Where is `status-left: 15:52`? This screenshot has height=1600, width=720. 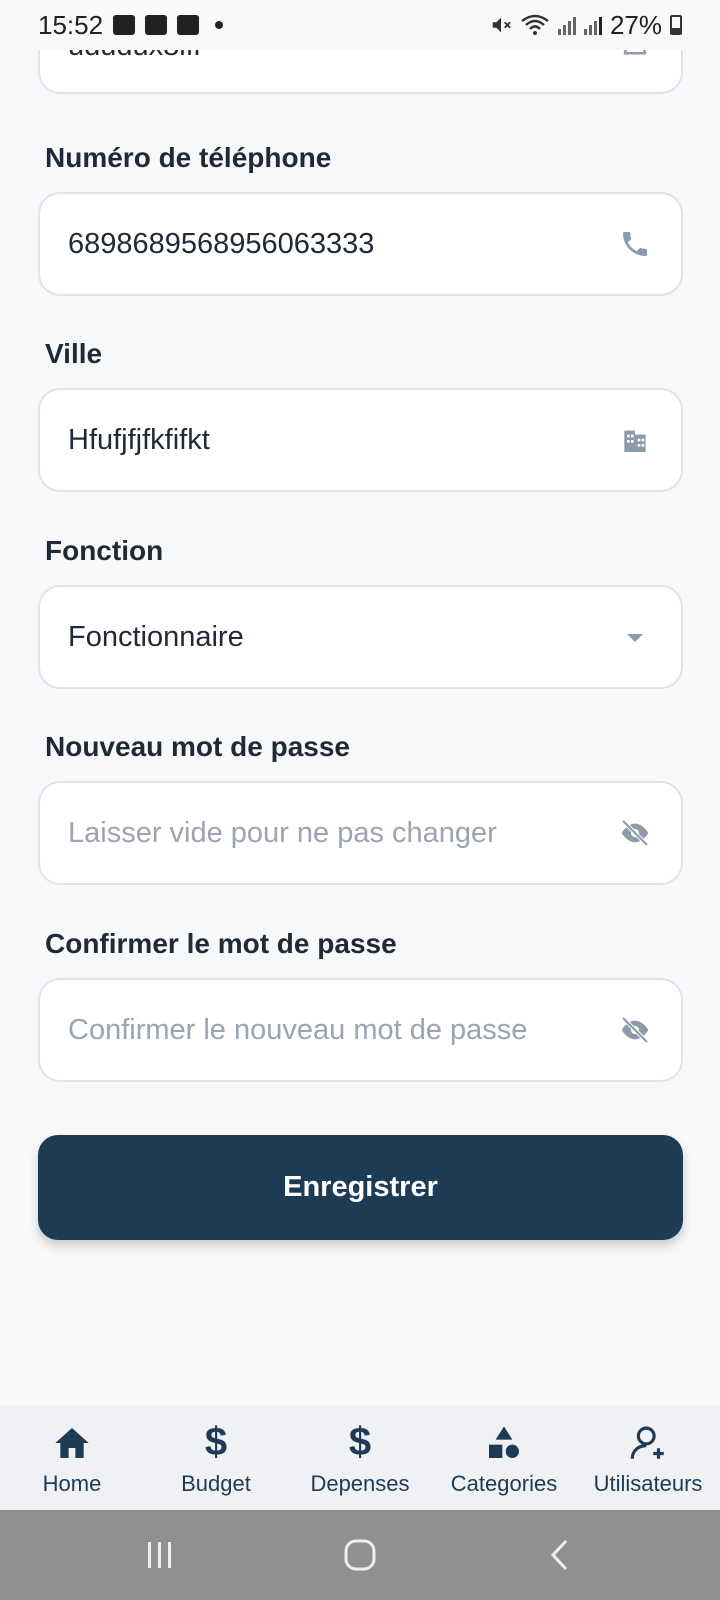 status-left: 15:52 is located at coordinates (131, 25).